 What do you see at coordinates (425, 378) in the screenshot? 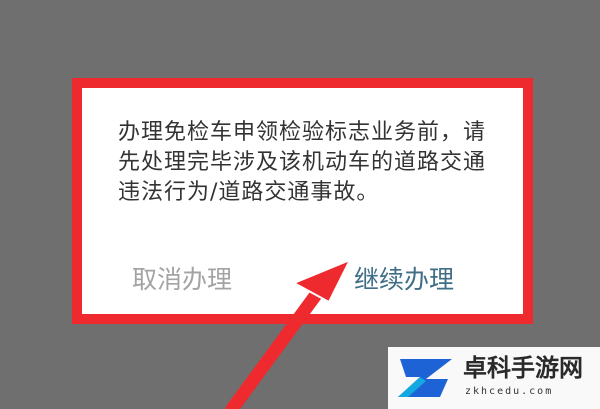
I see `site-logo-icon` at bounding box center [425, 378].